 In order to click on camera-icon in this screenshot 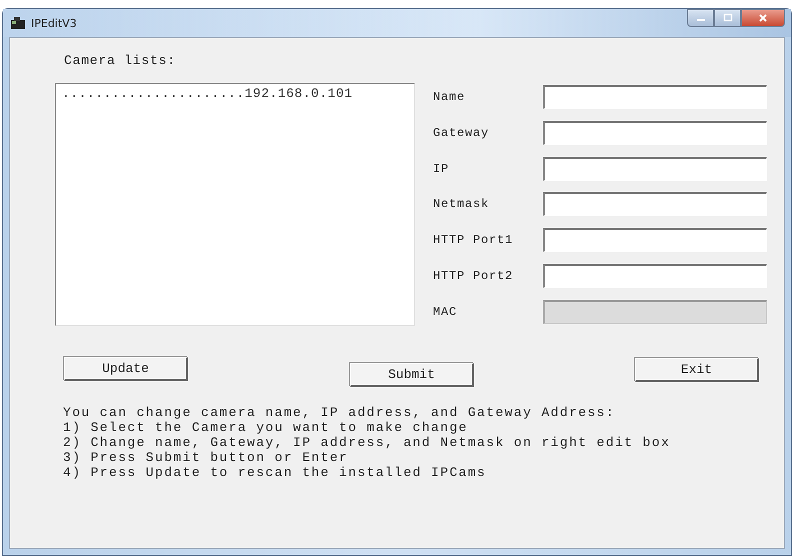, I will do `click(19, 23)`.